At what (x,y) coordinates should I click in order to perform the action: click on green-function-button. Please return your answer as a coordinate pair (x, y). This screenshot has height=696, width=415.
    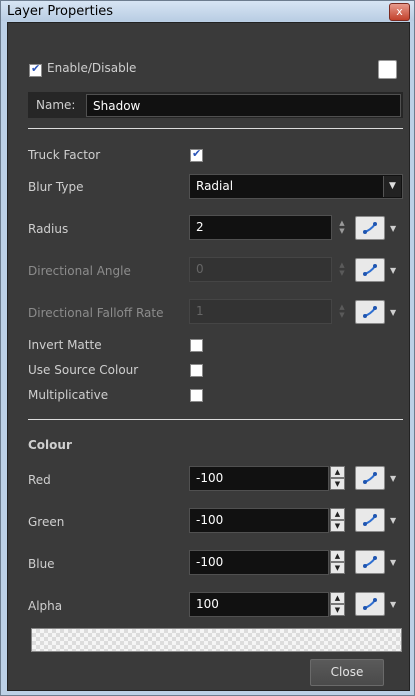
    Looking at the image, I should click on (370, 520).